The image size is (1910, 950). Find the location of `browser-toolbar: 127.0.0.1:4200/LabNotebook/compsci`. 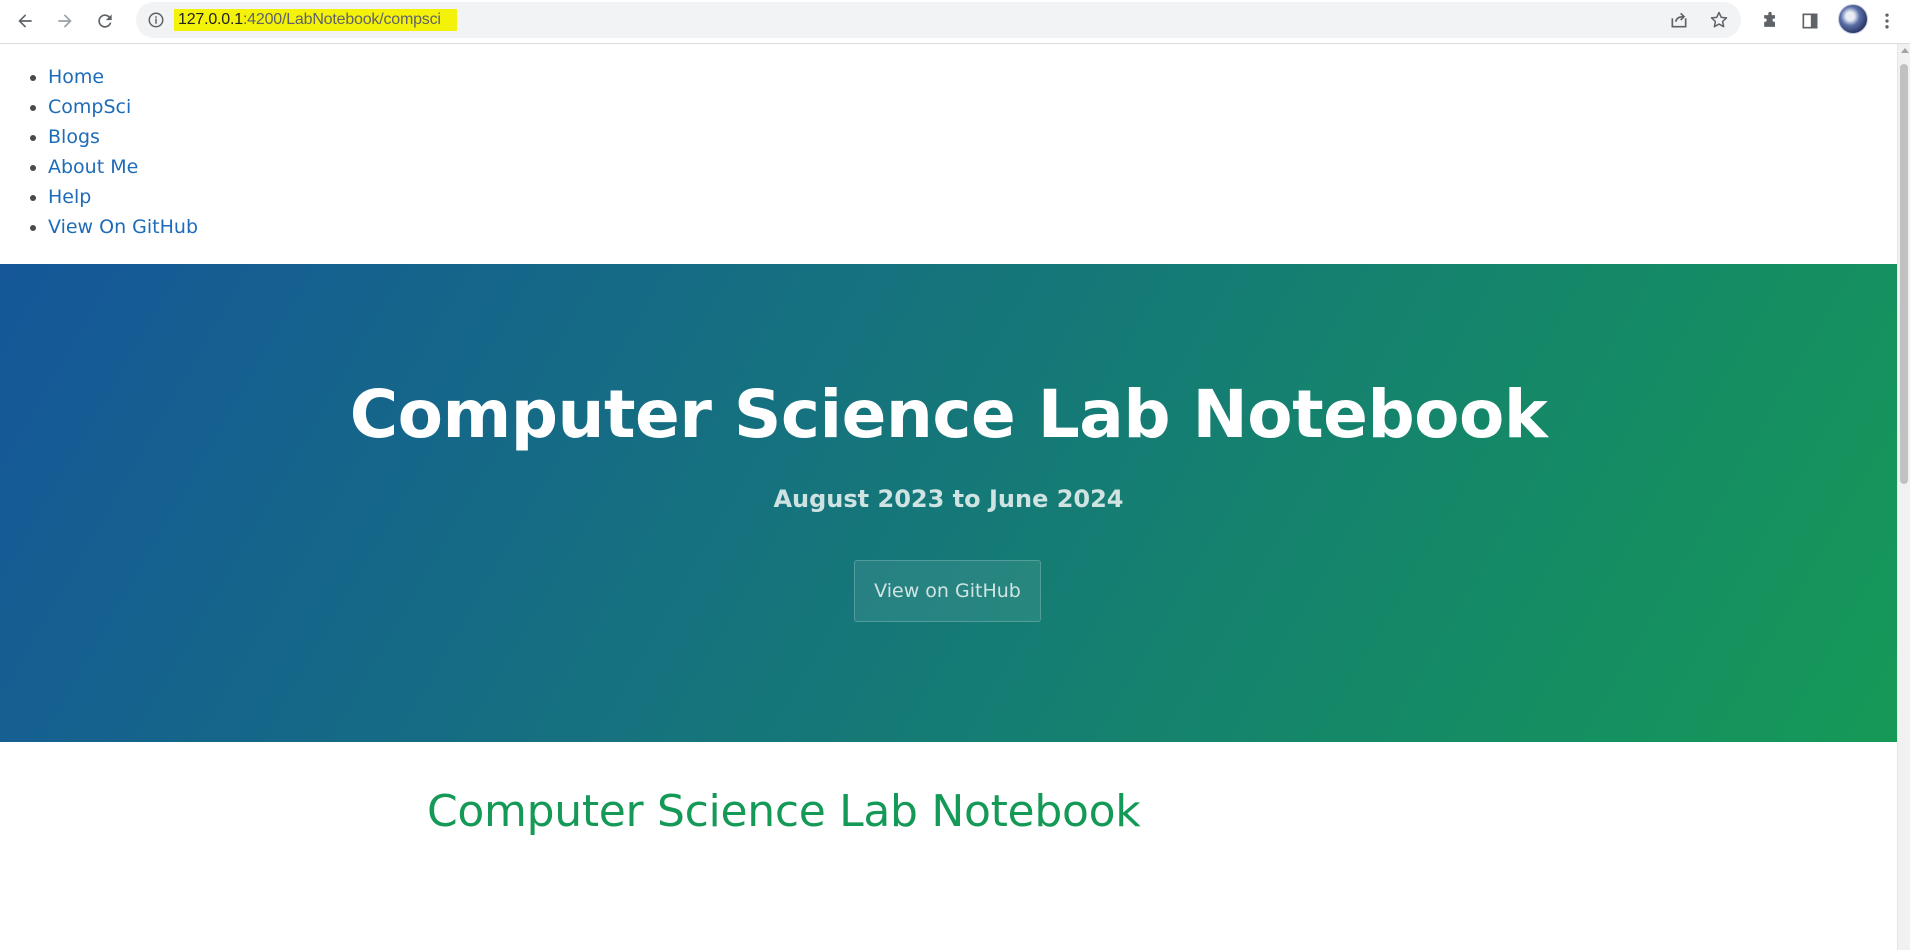

browser-toolbar: 127.0.0.1:4200/LabNotebook/compsci is located at coordinates (955, 22).